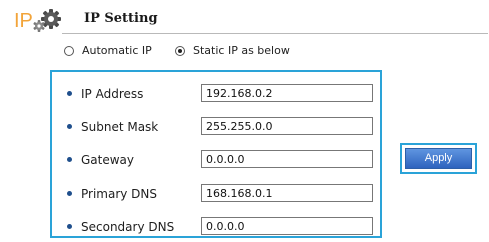 The width and height of the screenshot is (489, 242). I want to click on primary-dns-label: Primary DNS, so click(119, 194).